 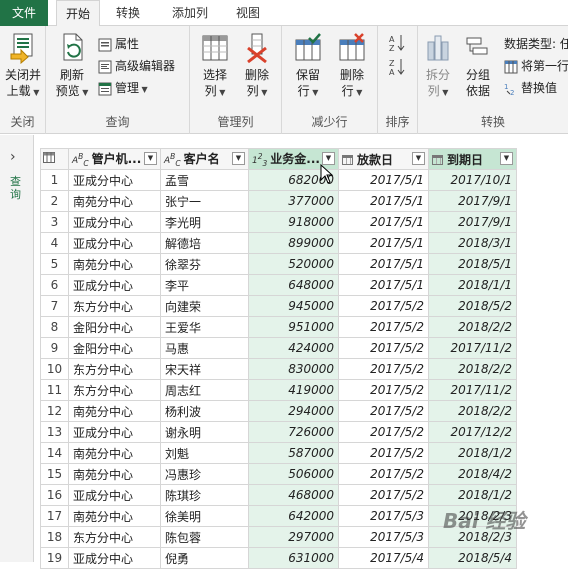 What do you see at coordinates (204, 348) in the screenshot?
I see `table-cell: 马惠` at bounding box center [204, 348].